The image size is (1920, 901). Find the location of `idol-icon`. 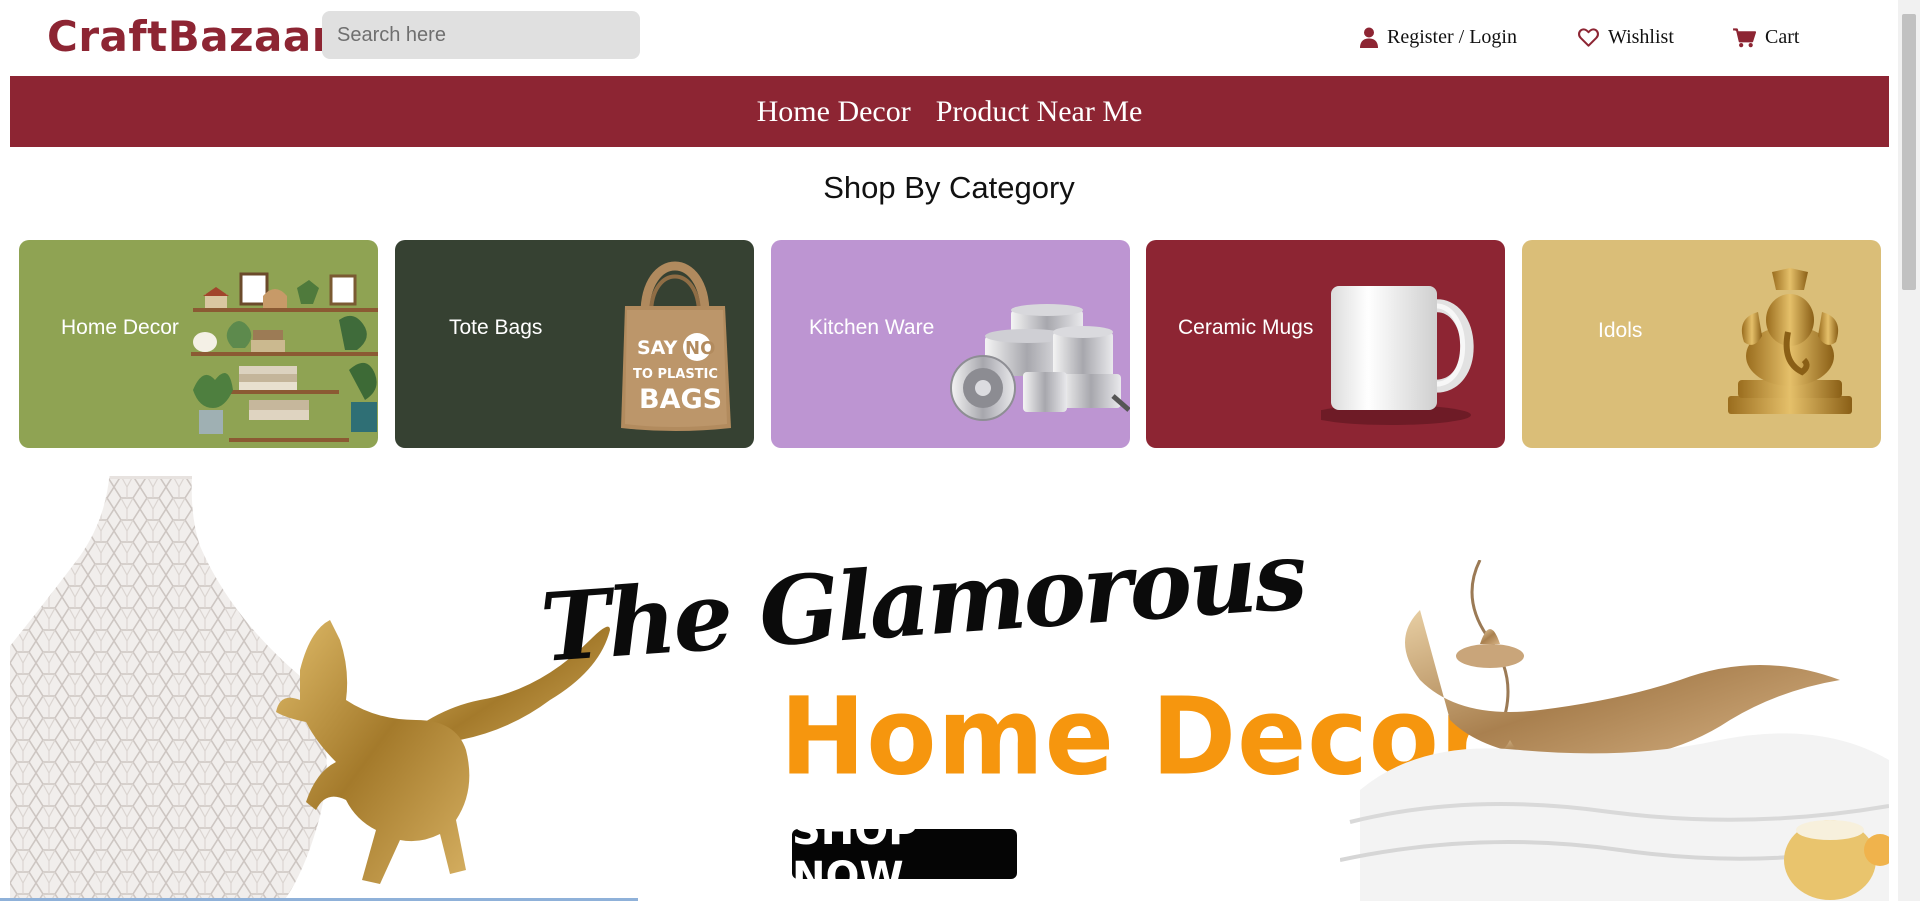

idol-icon is located at coordinates (1790, 341).